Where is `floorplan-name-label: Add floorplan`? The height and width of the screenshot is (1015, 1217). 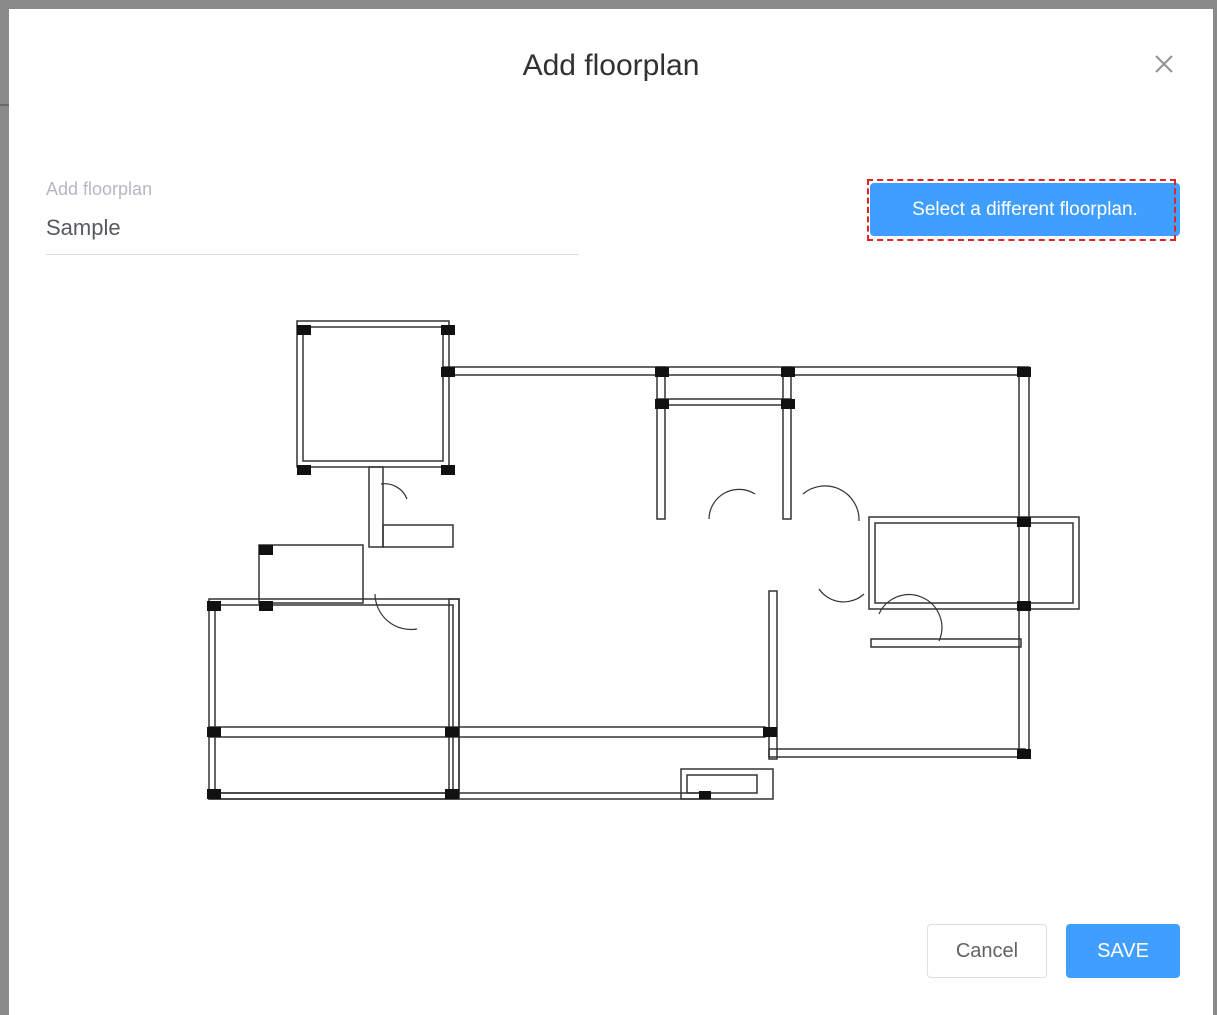
floorplan-name-label: Add floorplan is located at coordinates (99, 189).